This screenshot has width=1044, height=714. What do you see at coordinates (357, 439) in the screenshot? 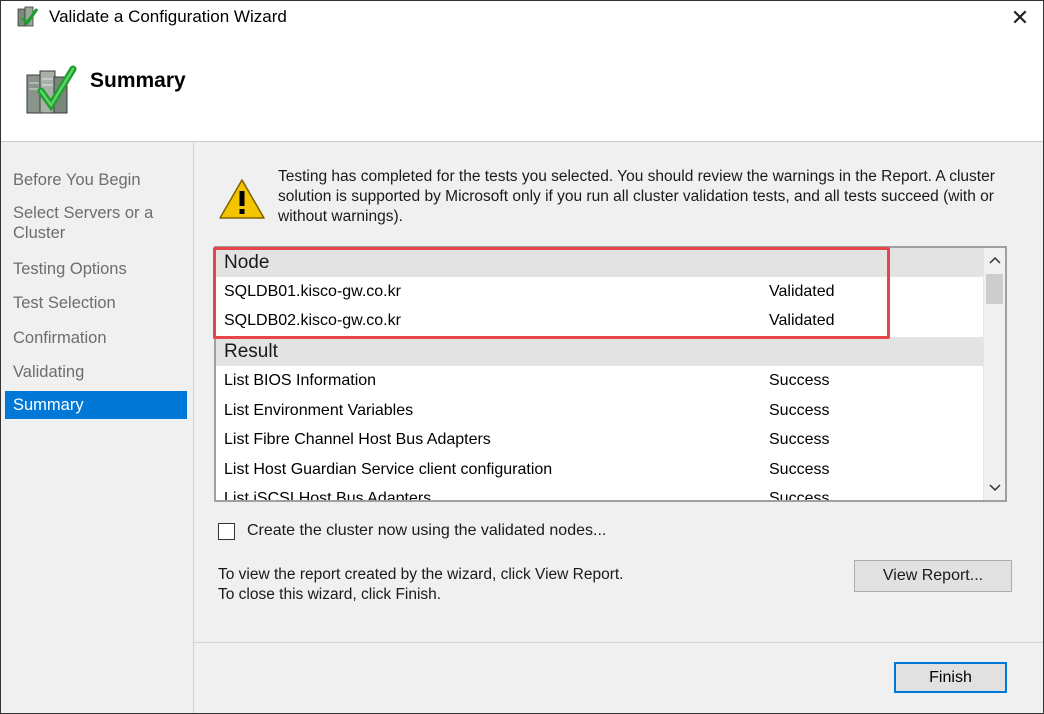
I see `test-name: List Fibre Channel Host Bus Adapters` at bounding box center [357, 439].